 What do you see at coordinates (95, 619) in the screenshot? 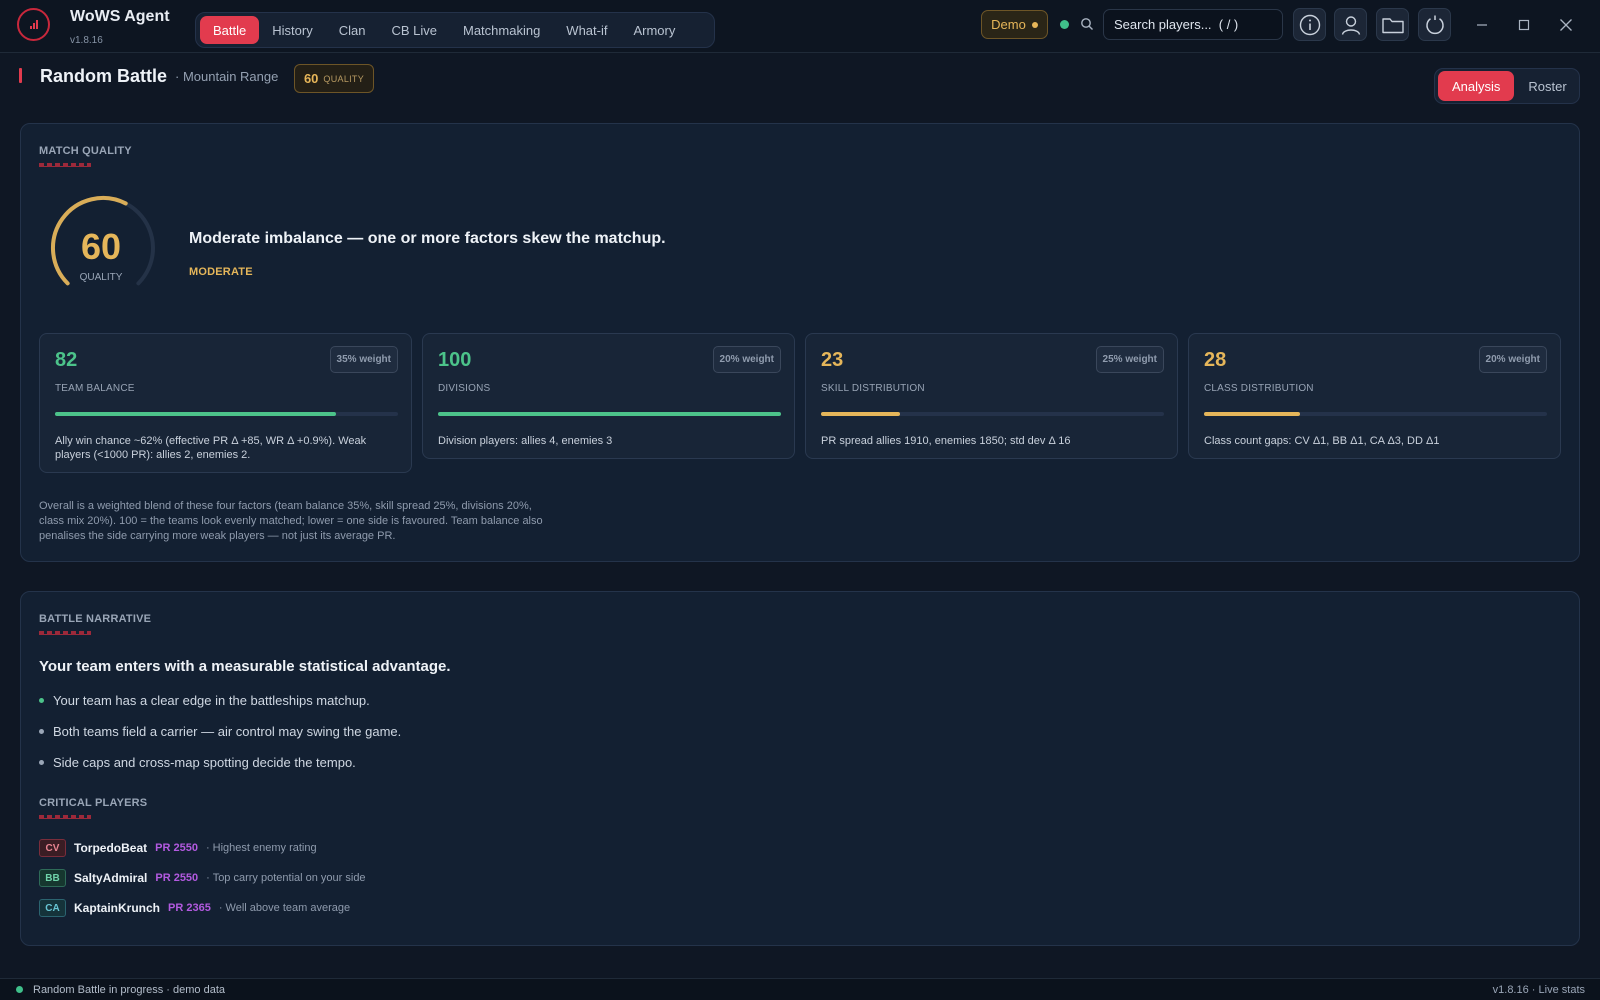
I see `section-title: BATTLE NARRATIVE` at bounding box center [95, 619].